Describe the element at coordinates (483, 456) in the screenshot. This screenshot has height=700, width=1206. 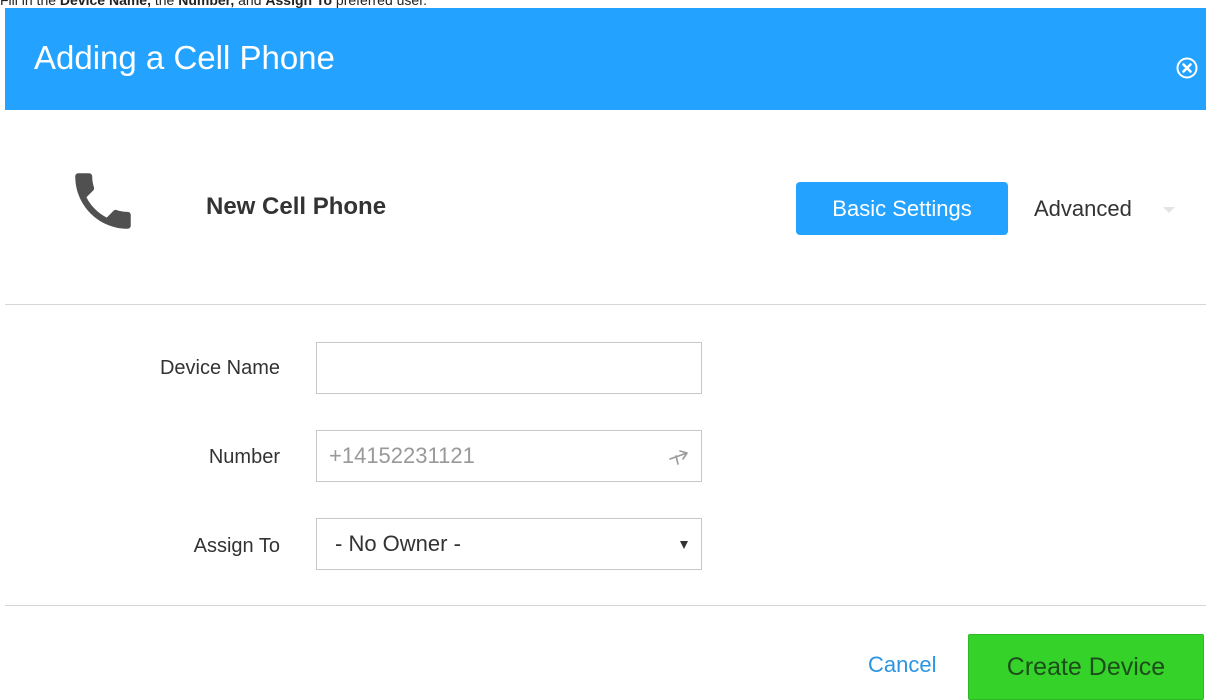
I see `number-input` at that location.